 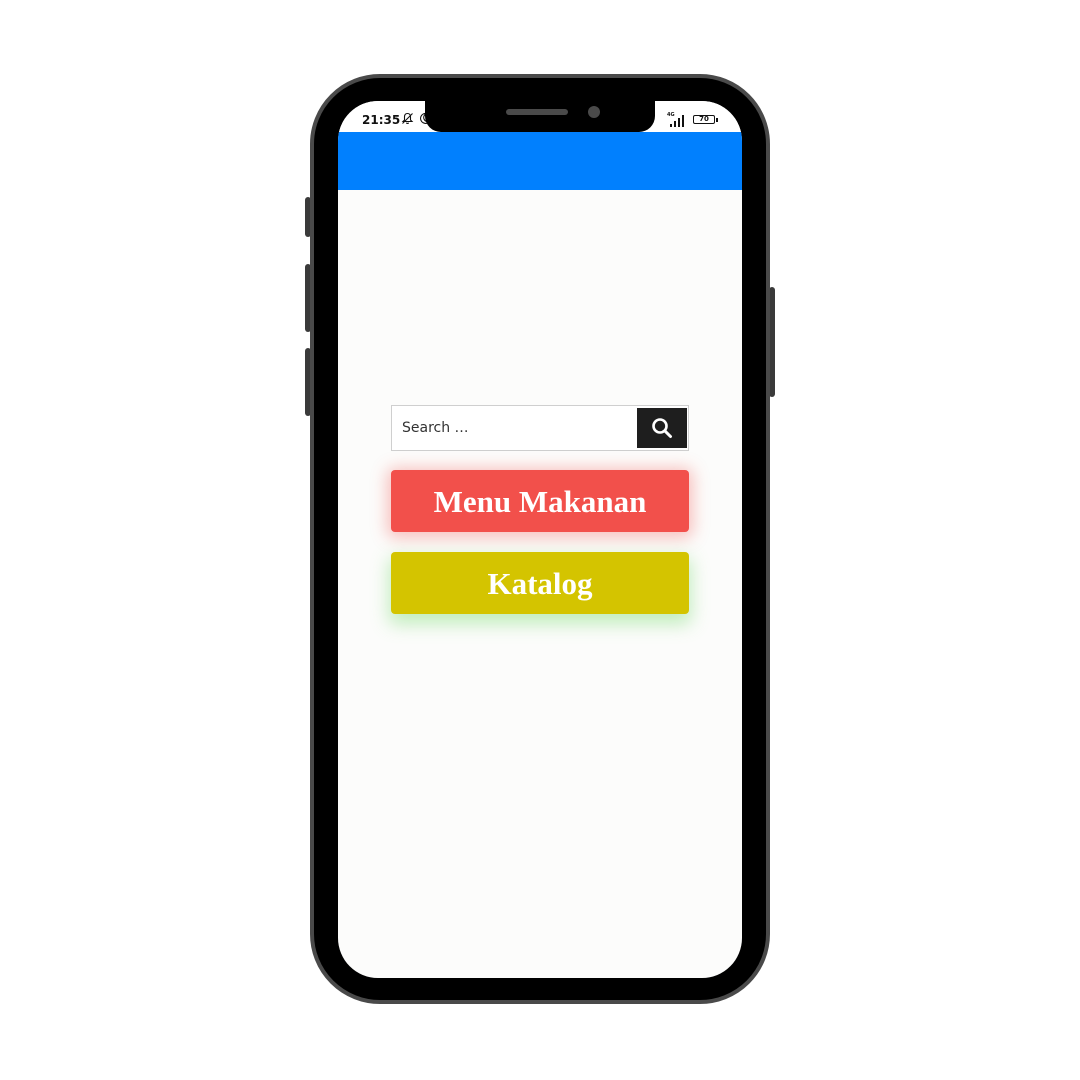 I want to click on battery-icon: 70, so click(x=704, y=119).